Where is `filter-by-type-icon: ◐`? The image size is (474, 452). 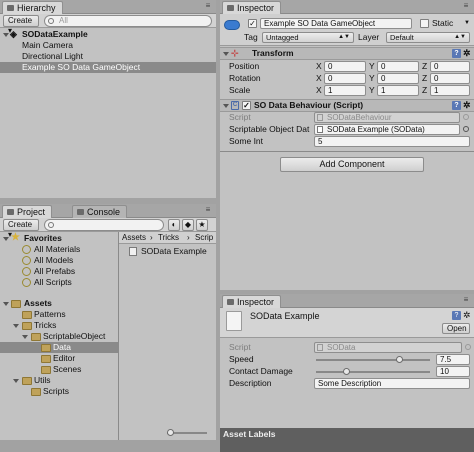
filter-by-type-icon: ◐ is located at coordinates (174, 225).